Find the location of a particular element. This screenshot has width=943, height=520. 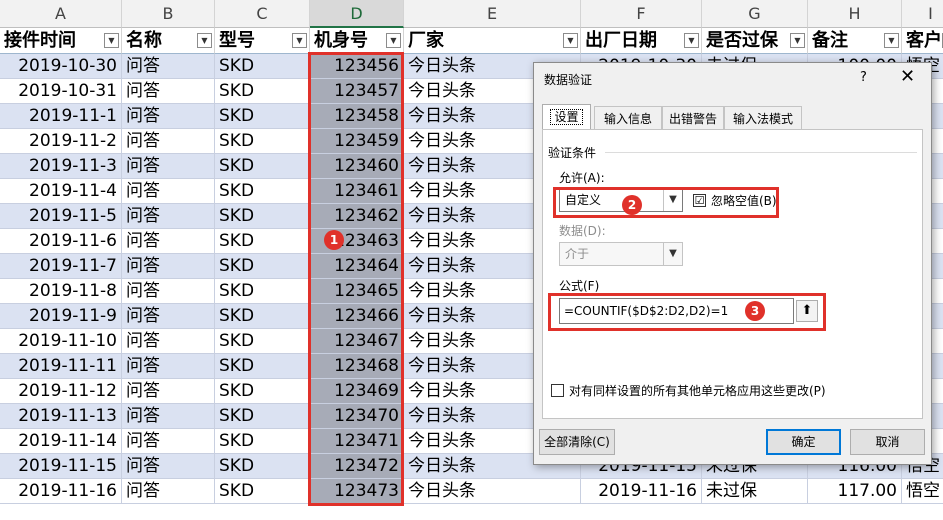

clear-all-button: 全部清除(C) is located at coordinates (577, 442).